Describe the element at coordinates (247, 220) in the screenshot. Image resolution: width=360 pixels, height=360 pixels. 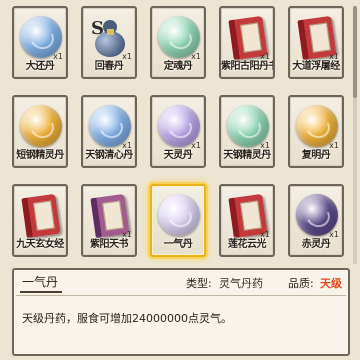
I see `item-slot: x1 莲花云光` at that location.